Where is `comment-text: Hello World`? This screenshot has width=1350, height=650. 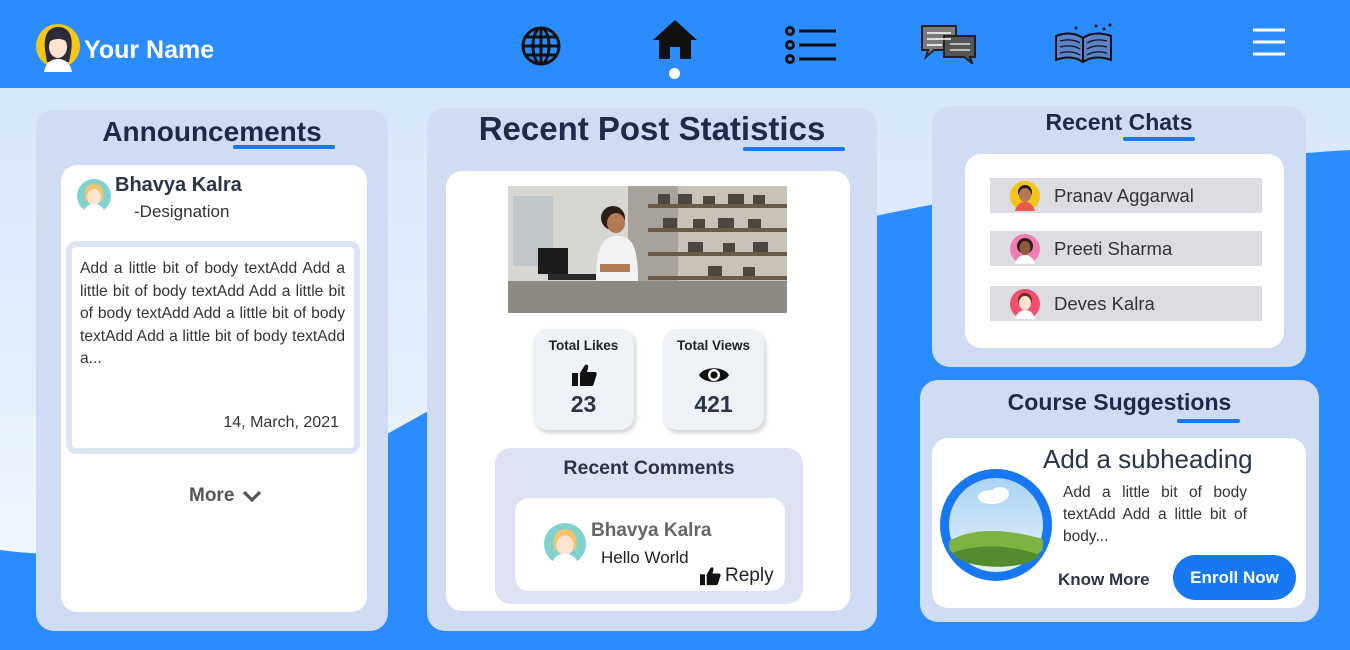
comment-text: Hello World is located at coordinates (645, 557).